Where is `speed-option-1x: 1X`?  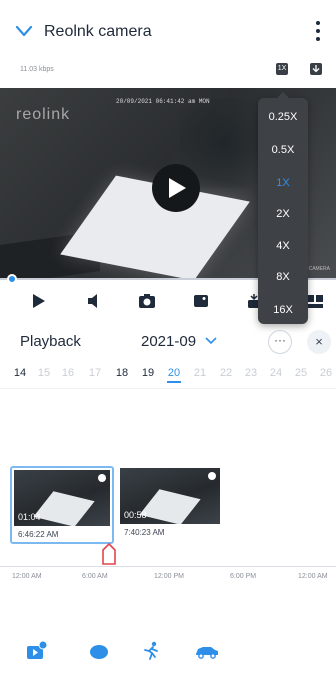
speed-option-1x: 1X is located at coordinates (283, 183).